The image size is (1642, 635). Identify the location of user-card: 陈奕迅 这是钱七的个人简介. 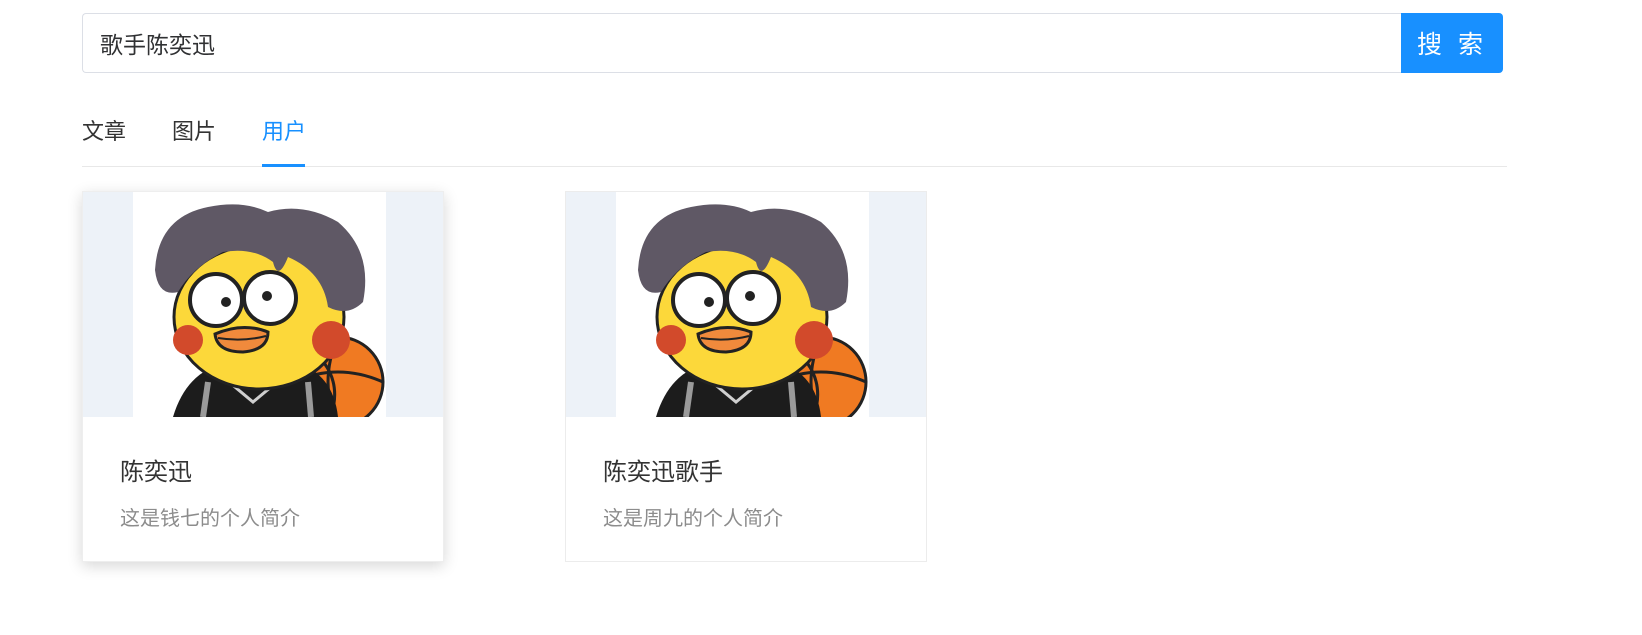
(263, 376).